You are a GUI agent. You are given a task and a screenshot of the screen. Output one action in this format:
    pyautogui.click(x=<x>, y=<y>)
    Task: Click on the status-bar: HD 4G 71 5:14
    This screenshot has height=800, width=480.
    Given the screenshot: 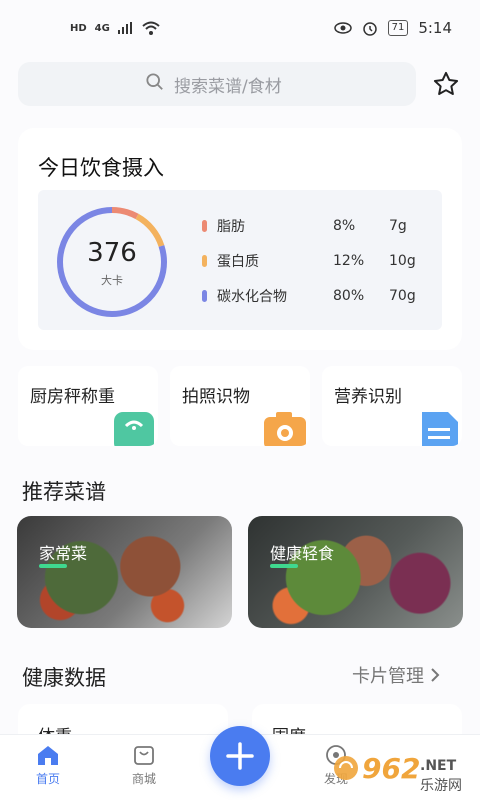 What is the action you would take?
    pyautogui.click(x=240, y=28)
    